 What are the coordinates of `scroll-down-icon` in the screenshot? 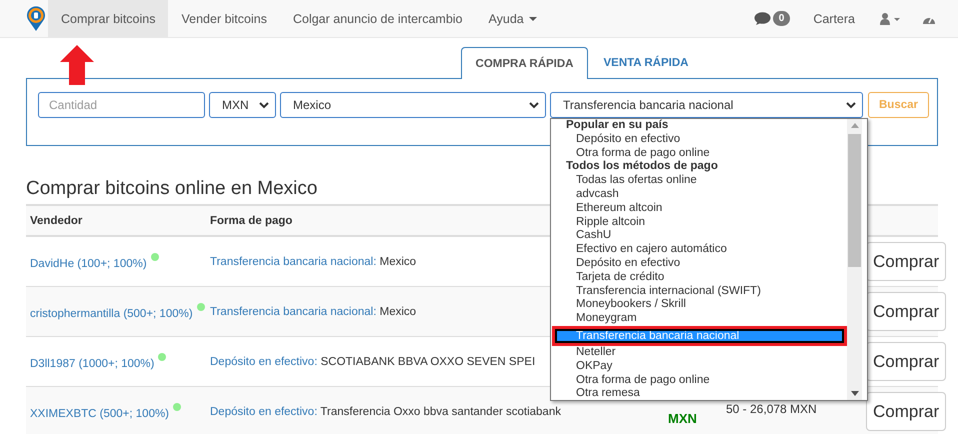 It's located at (854, 393).